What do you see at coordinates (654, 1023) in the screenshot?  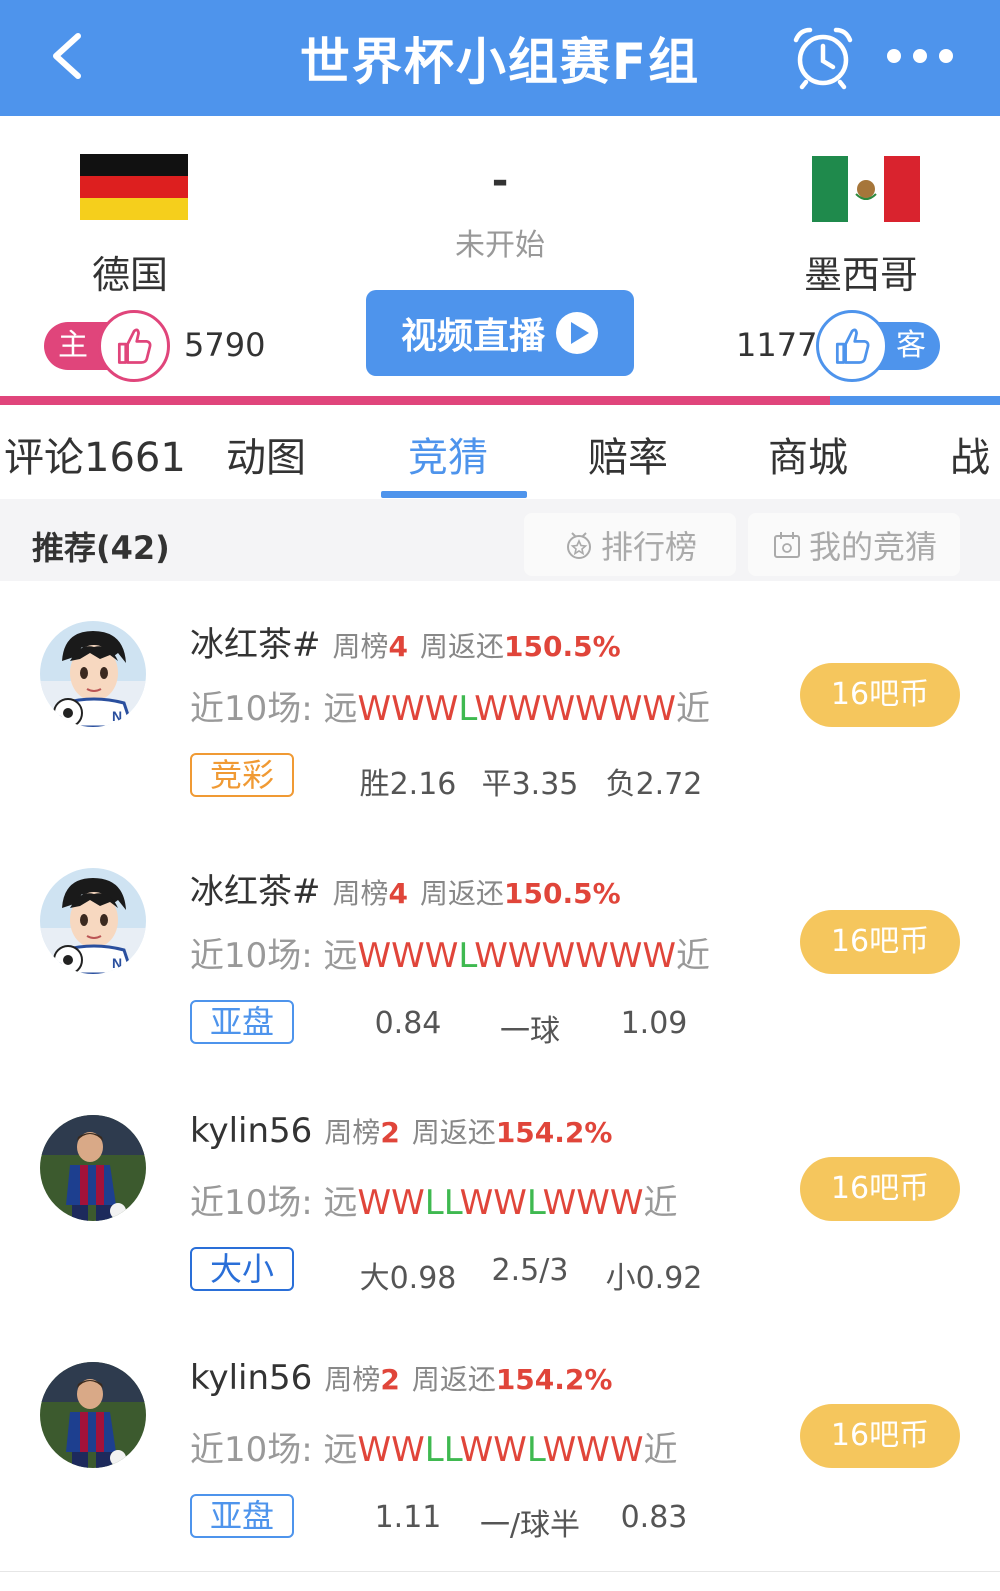 I see `odds-value: 1.09` at bounding box center [654, 1023].